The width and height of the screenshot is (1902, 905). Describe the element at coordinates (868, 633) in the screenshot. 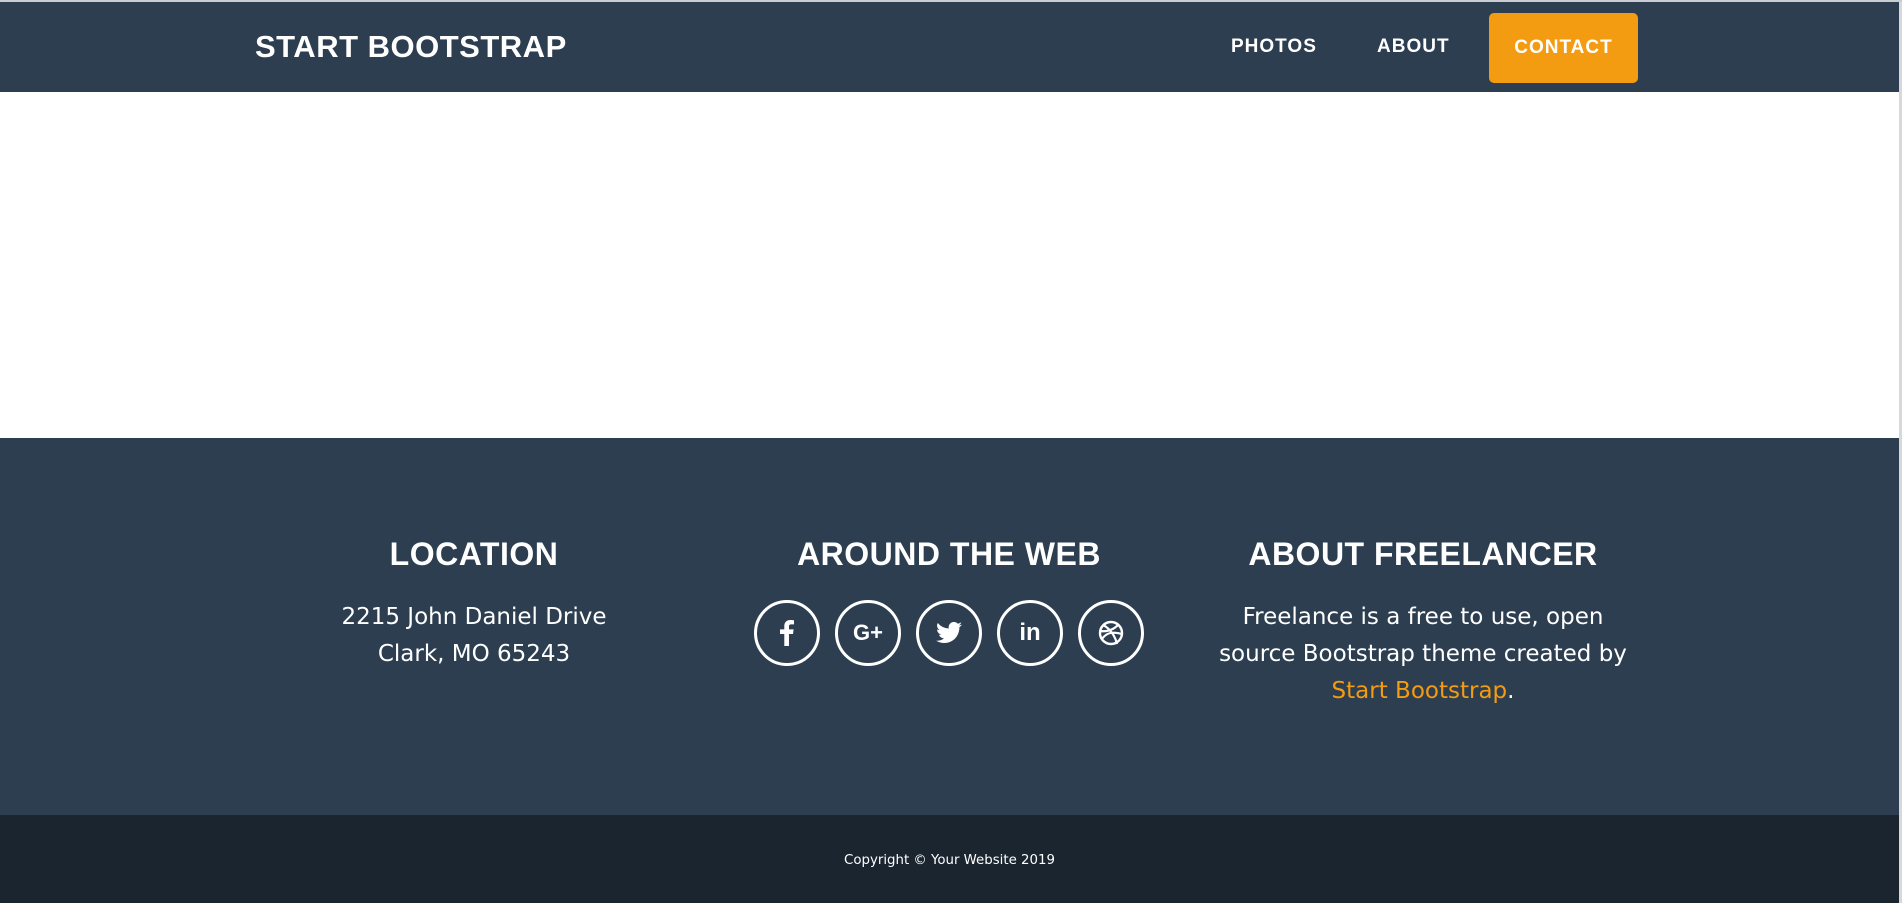

I see `google-plus-icon: G+` at that location.